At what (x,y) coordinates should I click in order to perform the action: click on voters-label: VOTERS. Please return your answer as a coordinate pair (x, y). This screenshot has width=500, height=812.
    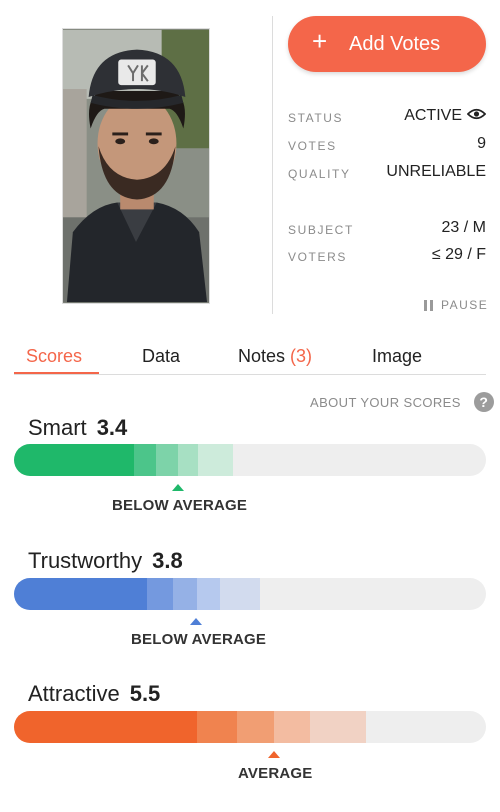
    Looking at the image, I should click on (317, 257).